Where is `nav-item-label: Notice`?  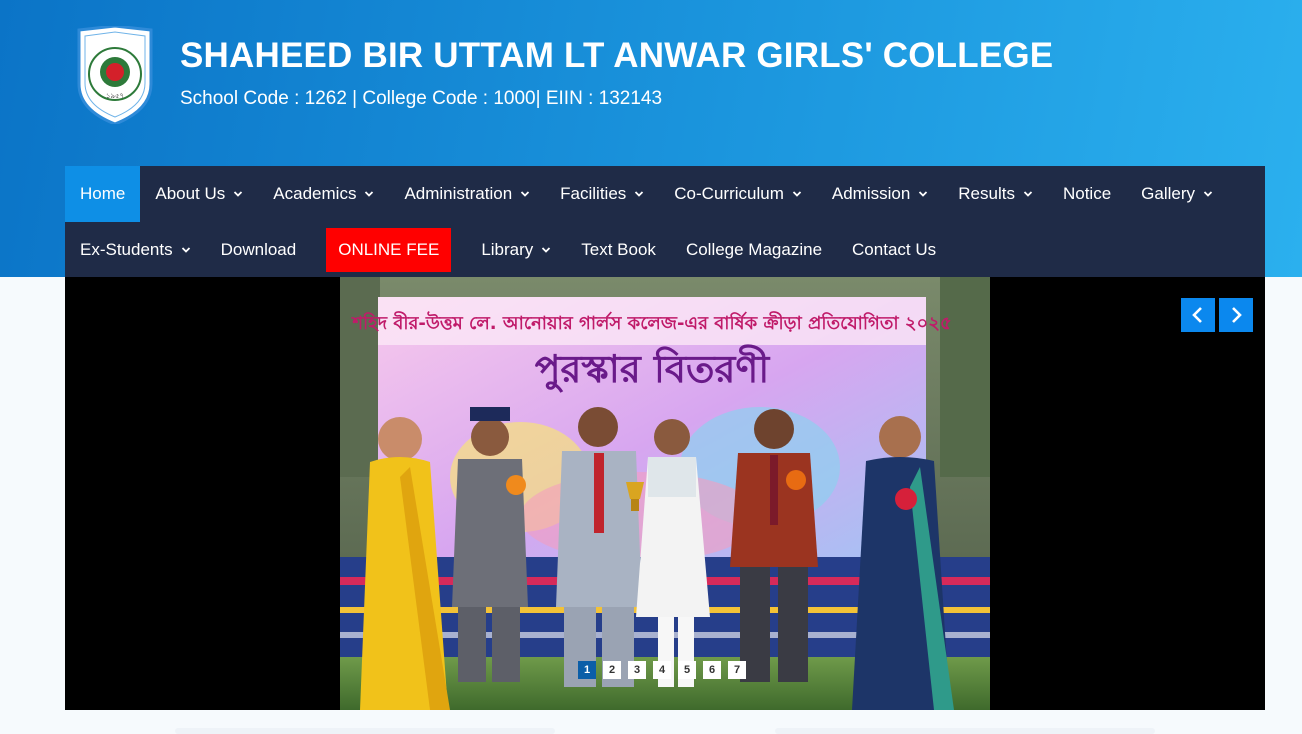
nav-item-label: Notice is located at coordinates (1087, 193).